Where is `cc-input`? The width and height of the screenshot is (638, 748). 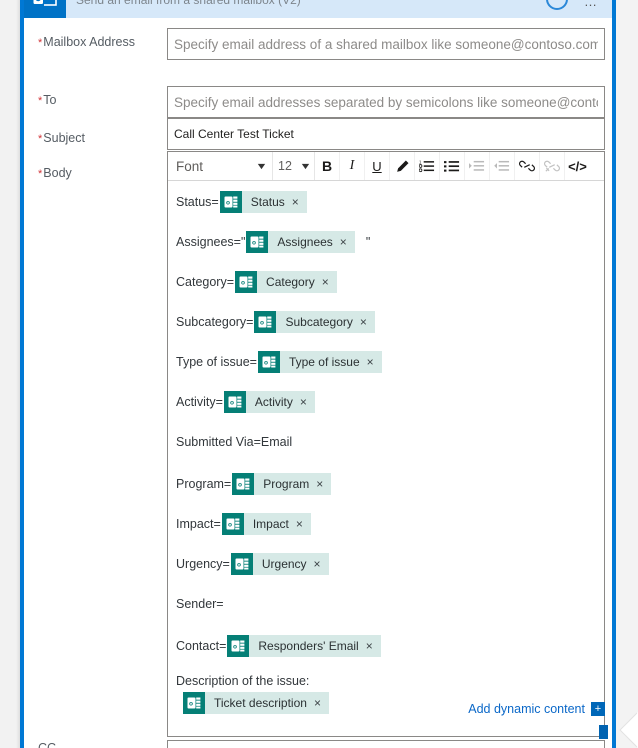 cc-input is located at coordinates (386, 744).